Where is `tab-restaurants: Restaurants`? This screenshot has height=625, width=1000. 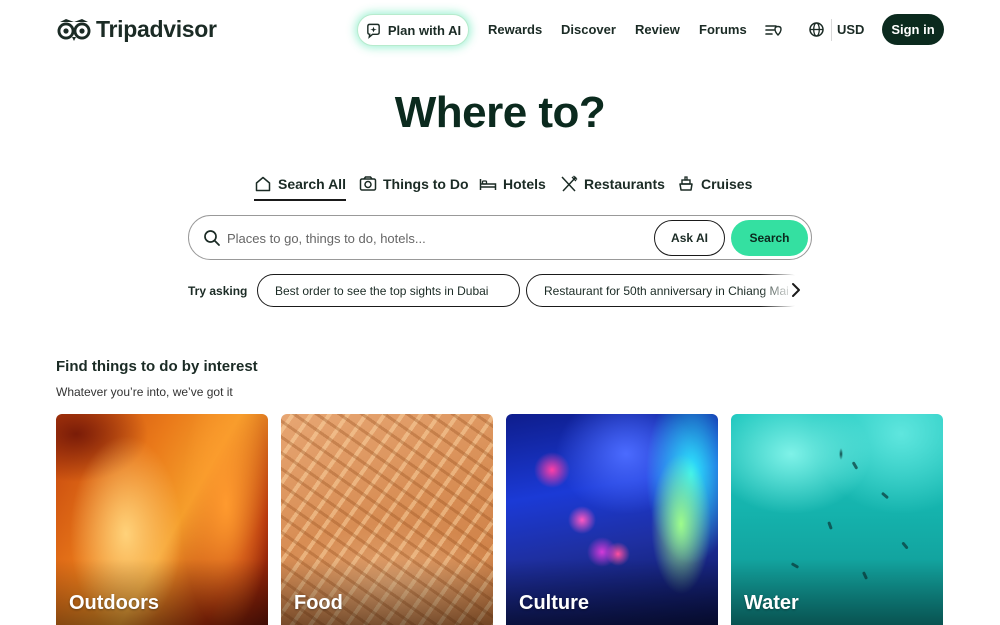
tab-restaurants: Restaurants is located at coordinates (612, 184).